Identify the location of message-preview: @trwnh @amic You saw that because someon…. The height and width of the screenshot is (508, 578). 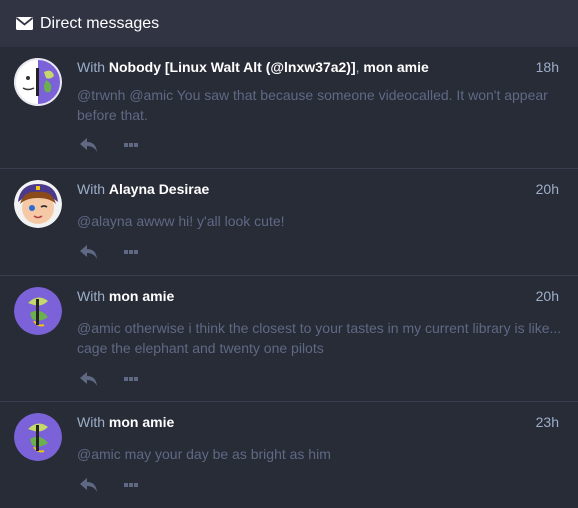
(319, 105).